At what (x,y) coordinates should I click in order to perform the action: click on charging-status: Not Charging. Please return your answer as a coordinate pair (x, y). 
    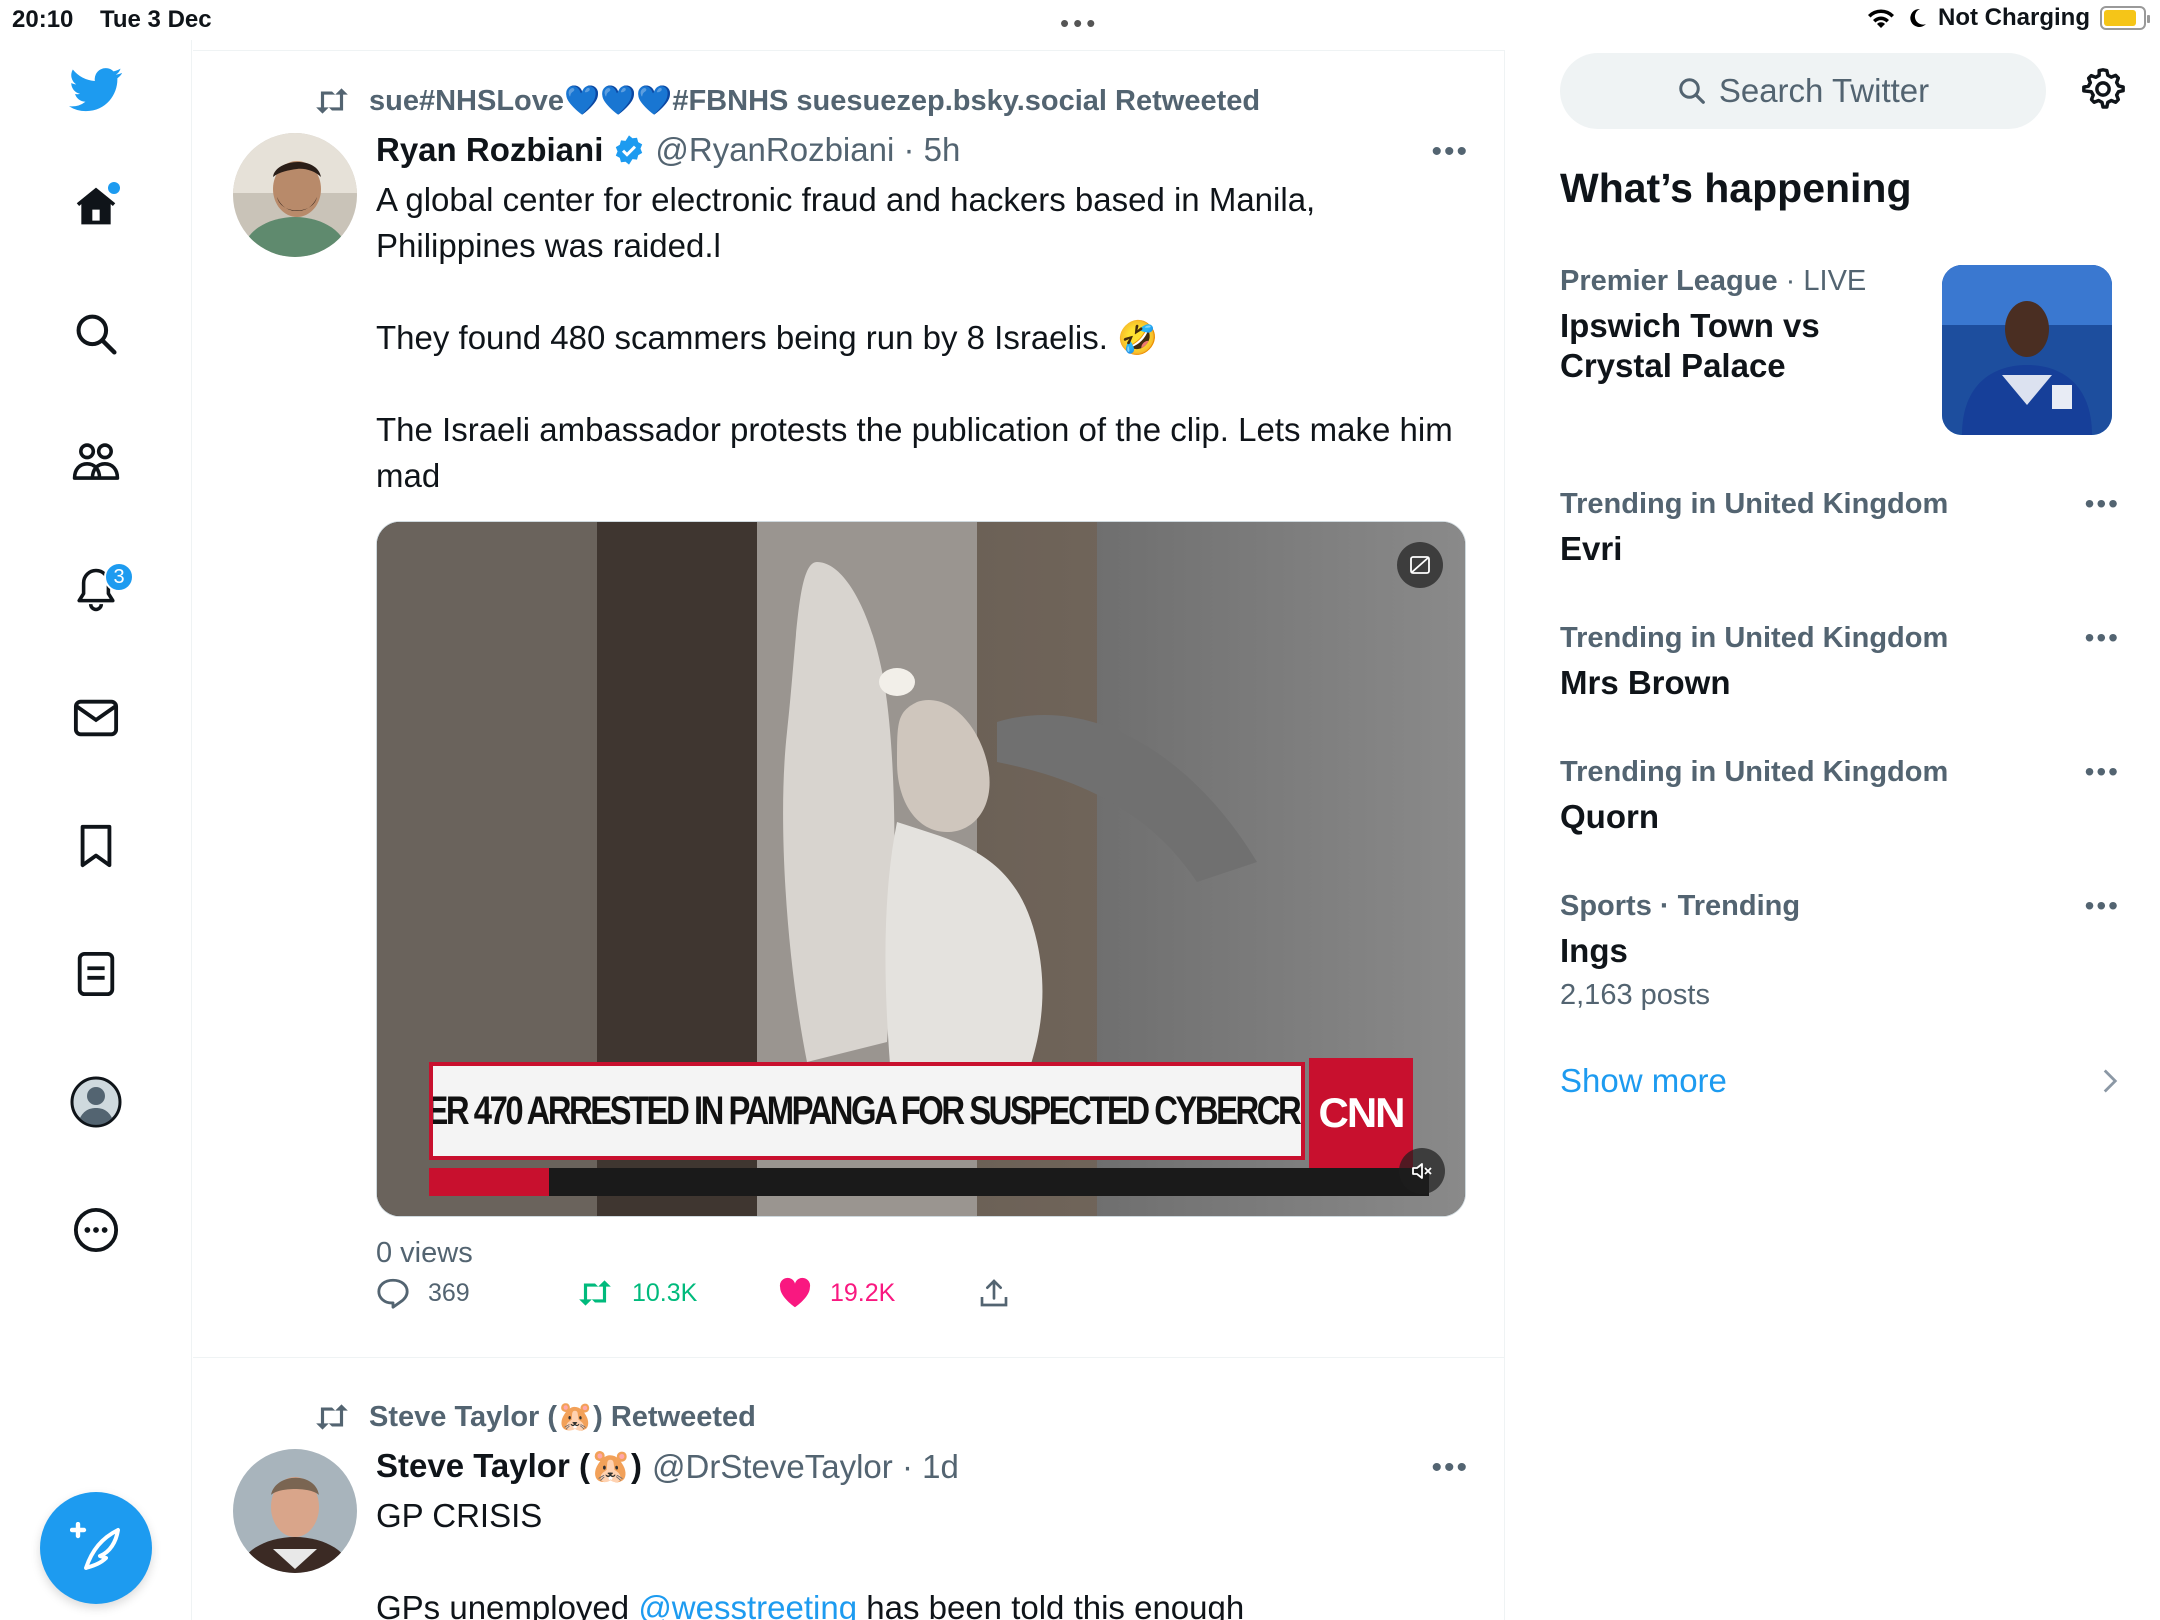
    Looking at the image, I should click on (2014, 17).